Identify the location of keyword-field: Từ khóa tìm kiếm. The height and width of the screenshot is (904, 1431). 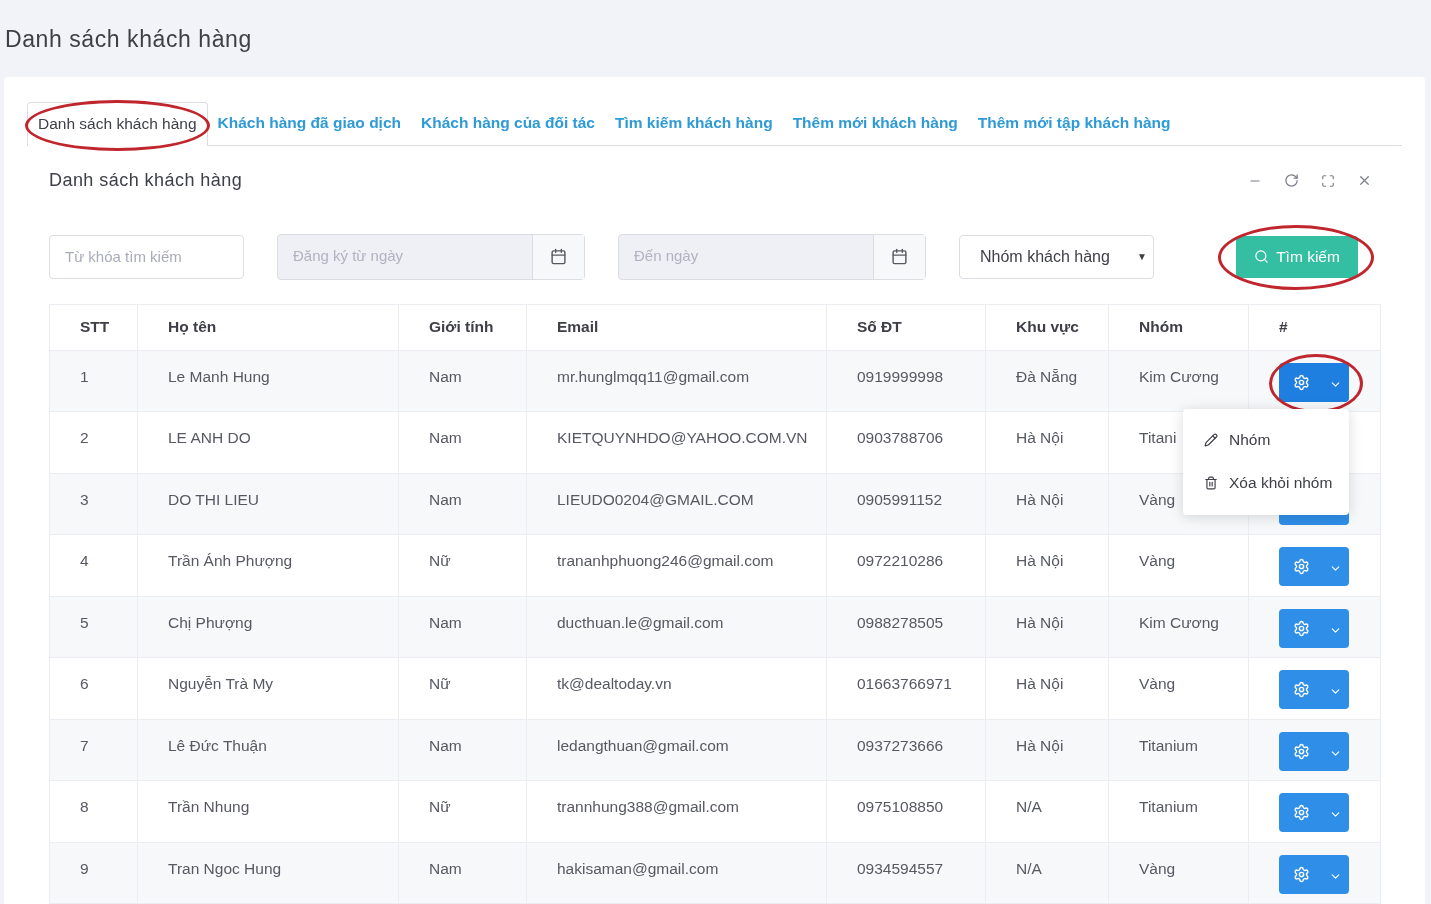
(146, 256).